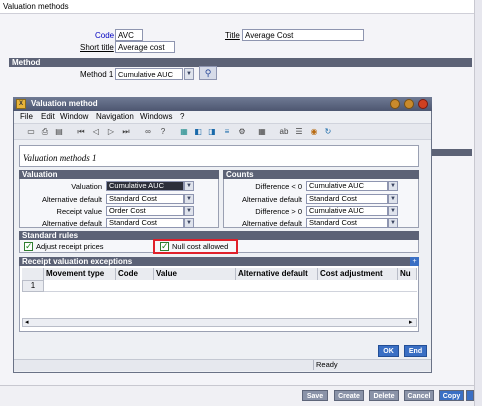  What do you see at coordinates (337, 185) in the screenshot?
I see `difference-lt-value: Cumulative AUC` at bounding box center [337, 185].